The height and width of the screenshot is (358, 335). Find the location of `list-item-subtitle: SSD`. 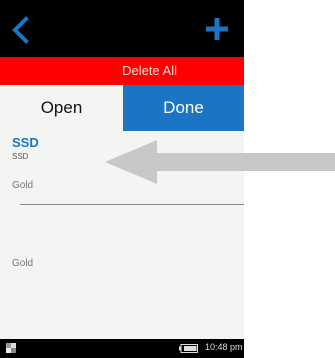

list-item-subtitle: SSD is located at coordinates (20, 156).